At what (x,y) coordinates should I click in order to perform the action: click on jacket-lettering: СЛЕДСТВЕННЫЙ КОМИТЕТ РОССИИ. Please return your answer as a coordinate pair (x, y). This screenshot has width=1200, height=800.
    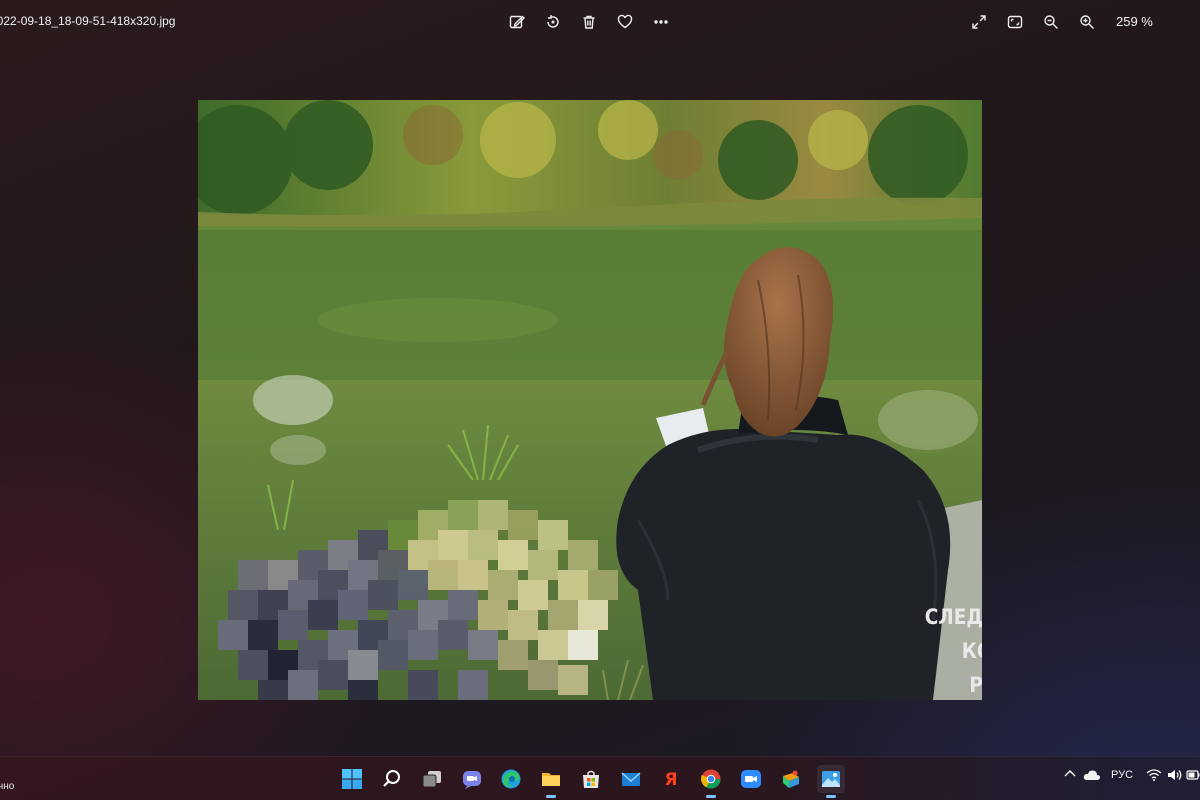
    Looking at the image, I should click on (949, 650).